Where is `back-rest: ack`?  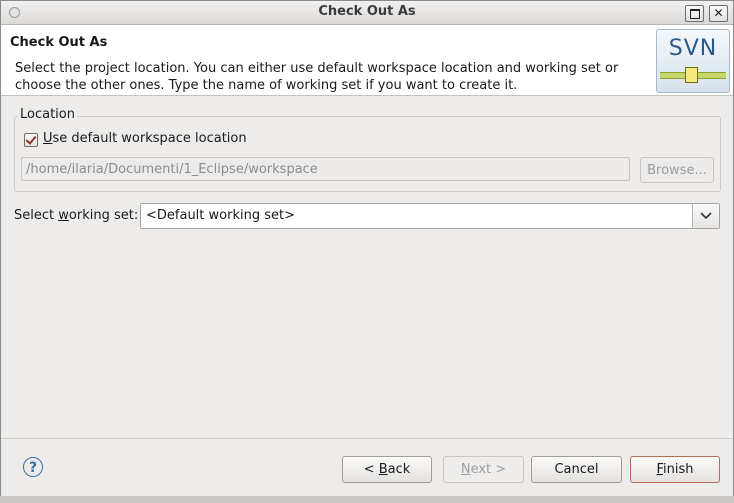 back-rest: ack is located at coordinates (399, 469).